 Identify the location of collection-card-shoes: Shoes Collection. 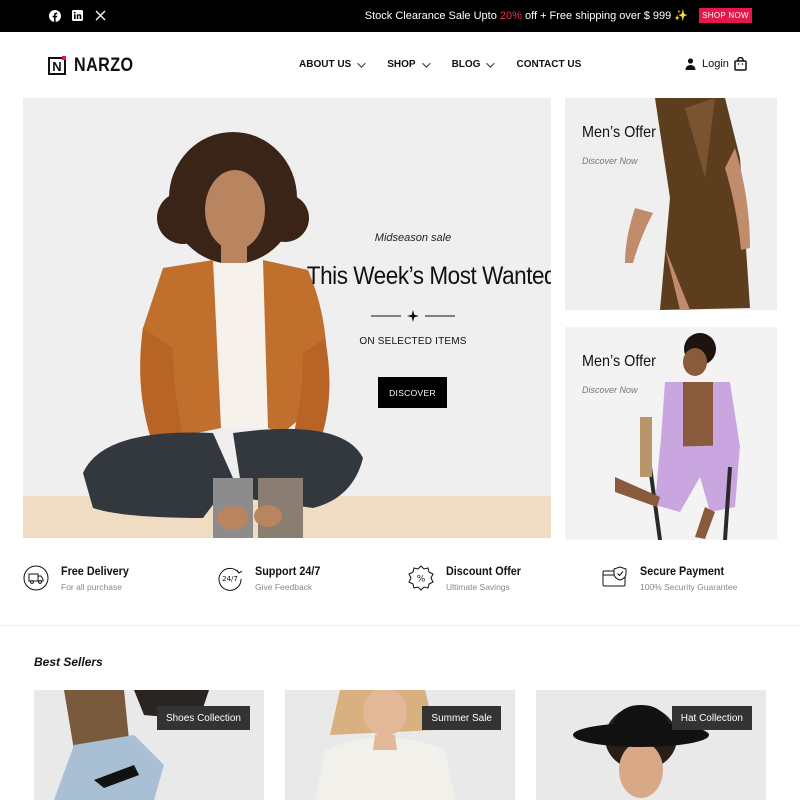
(149, 745).